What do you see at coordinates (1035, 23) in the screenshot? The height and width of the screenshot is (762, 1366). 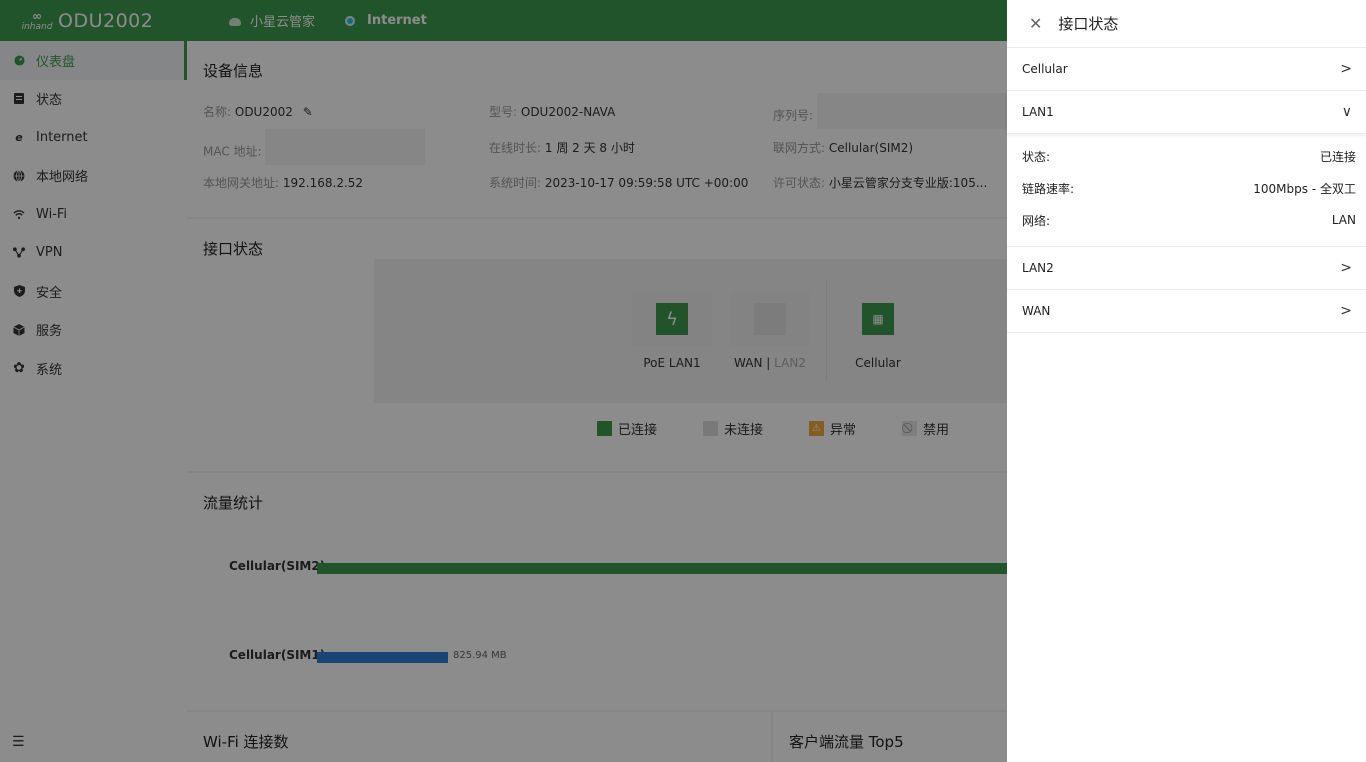 I see `close-icon: ✕` at bounding box center [1035, 23].